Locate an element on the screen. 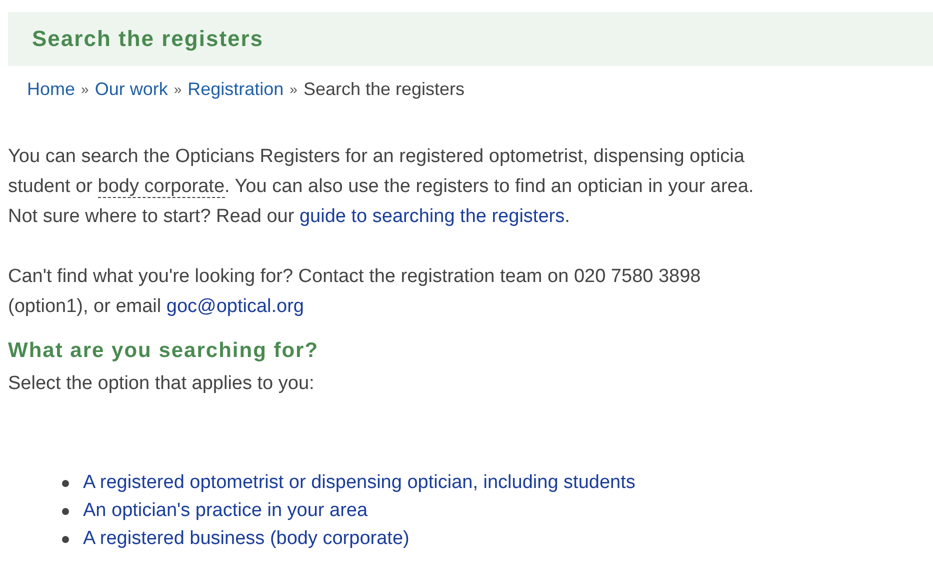  page-title: Search the registers is located at coordinates (148, 39).